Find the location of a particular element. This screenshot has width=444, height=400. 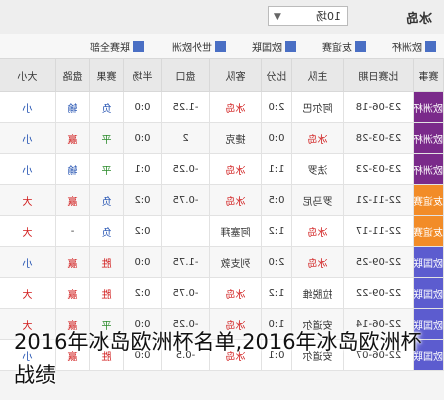

date-cell: 23-06-18 is located at coordinates (378, 107).